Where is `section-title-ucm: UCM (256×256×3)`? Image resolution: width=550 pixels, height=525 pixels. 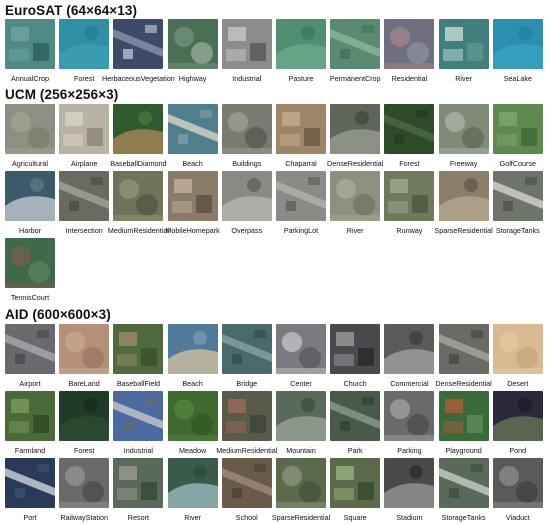
section-title-ucm: UCM (256×256×3) is located at coordinates (62, 94).